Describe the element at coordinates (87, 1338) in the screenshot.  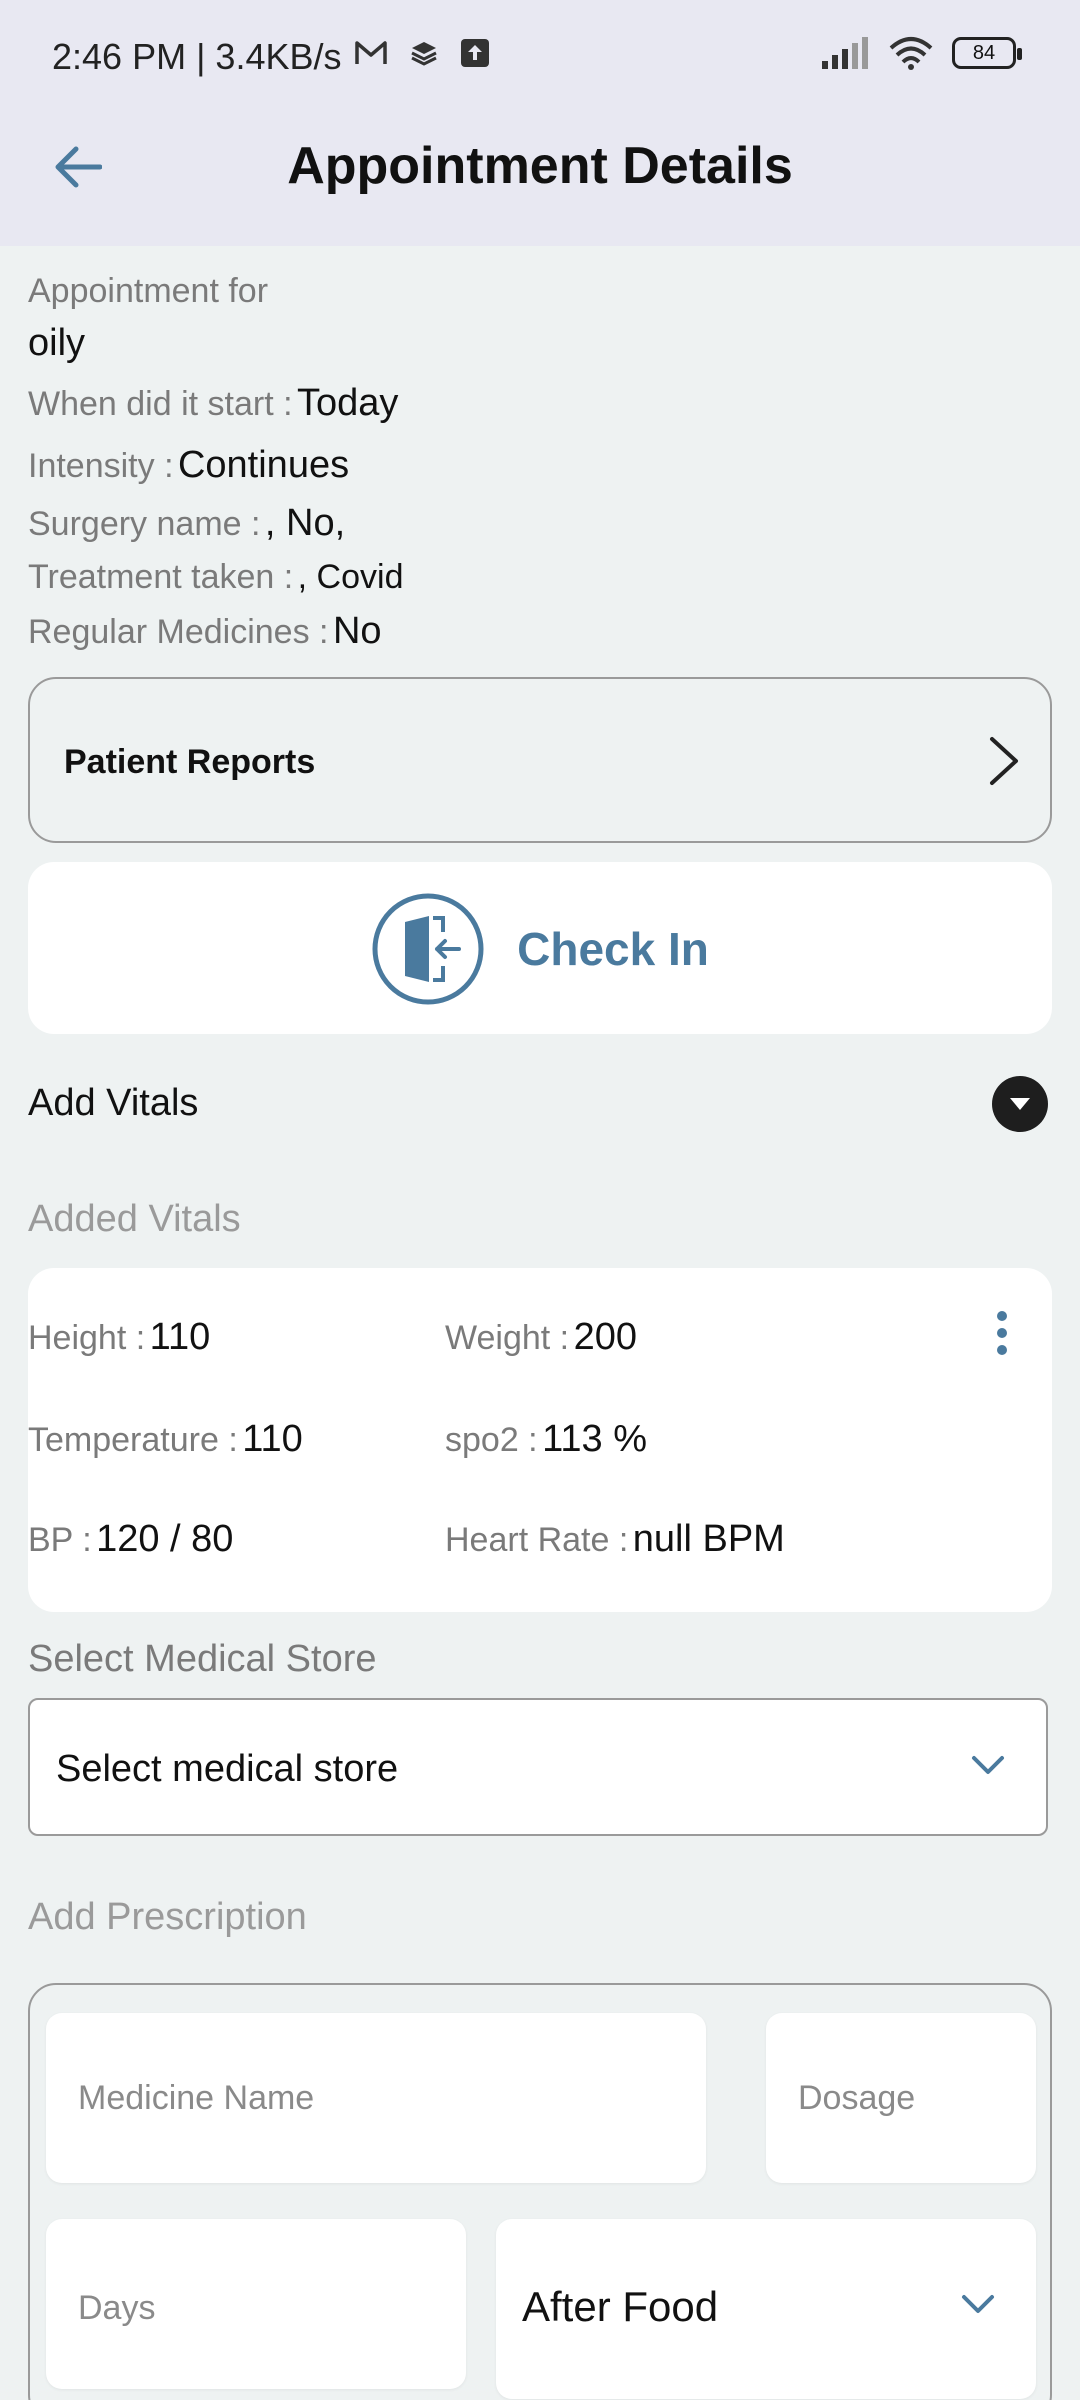
I see `height-label: Height :` at that location.